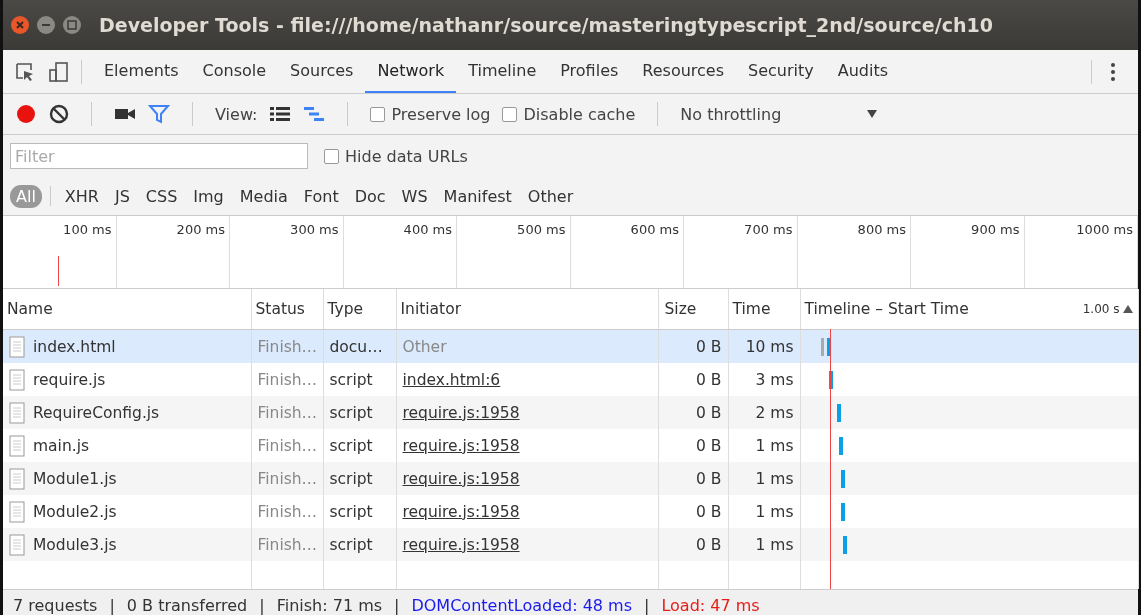  I want to click on type-filter: Media, so click(263, 196).